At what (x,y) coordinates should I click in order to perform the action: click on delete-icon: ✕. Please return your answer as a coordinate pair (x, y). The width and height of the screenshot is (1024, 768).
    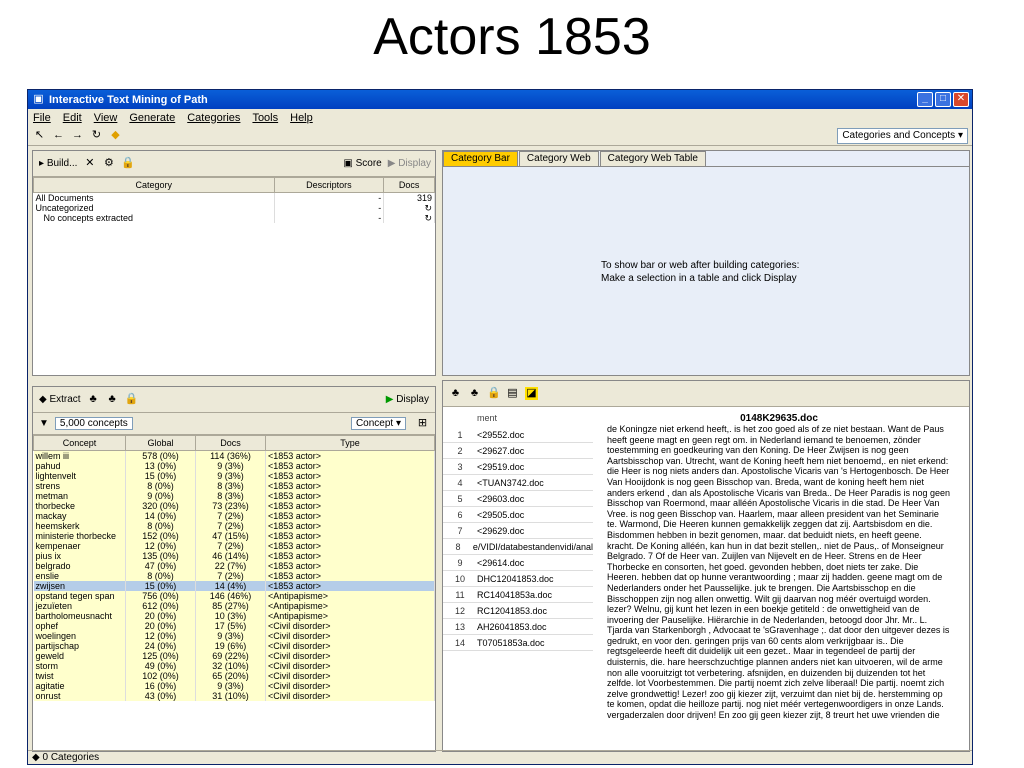
    Looking at the image, I should click on (89, 163).